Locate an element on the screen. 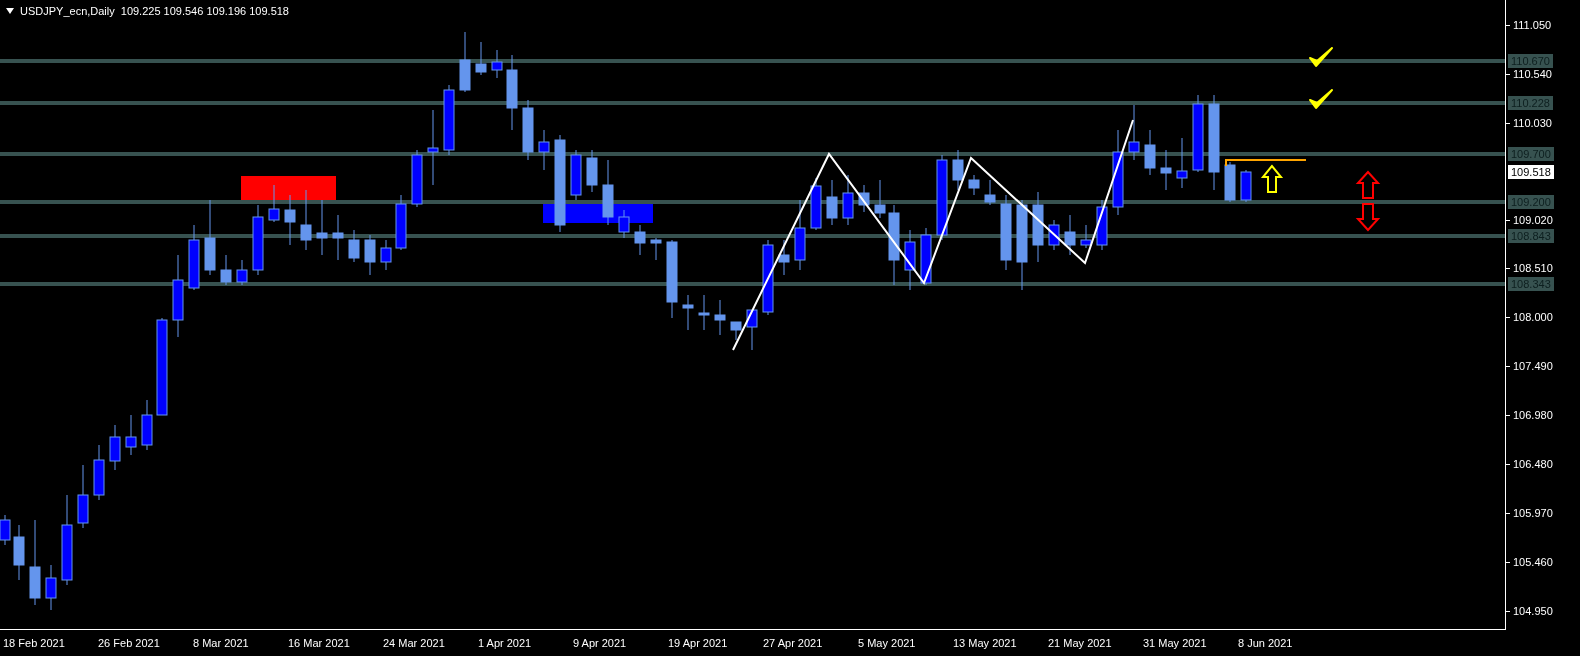 This screenshot has height=656, width=1580. date-label: 21 May 2021 is located at coordinates (1080, 642).